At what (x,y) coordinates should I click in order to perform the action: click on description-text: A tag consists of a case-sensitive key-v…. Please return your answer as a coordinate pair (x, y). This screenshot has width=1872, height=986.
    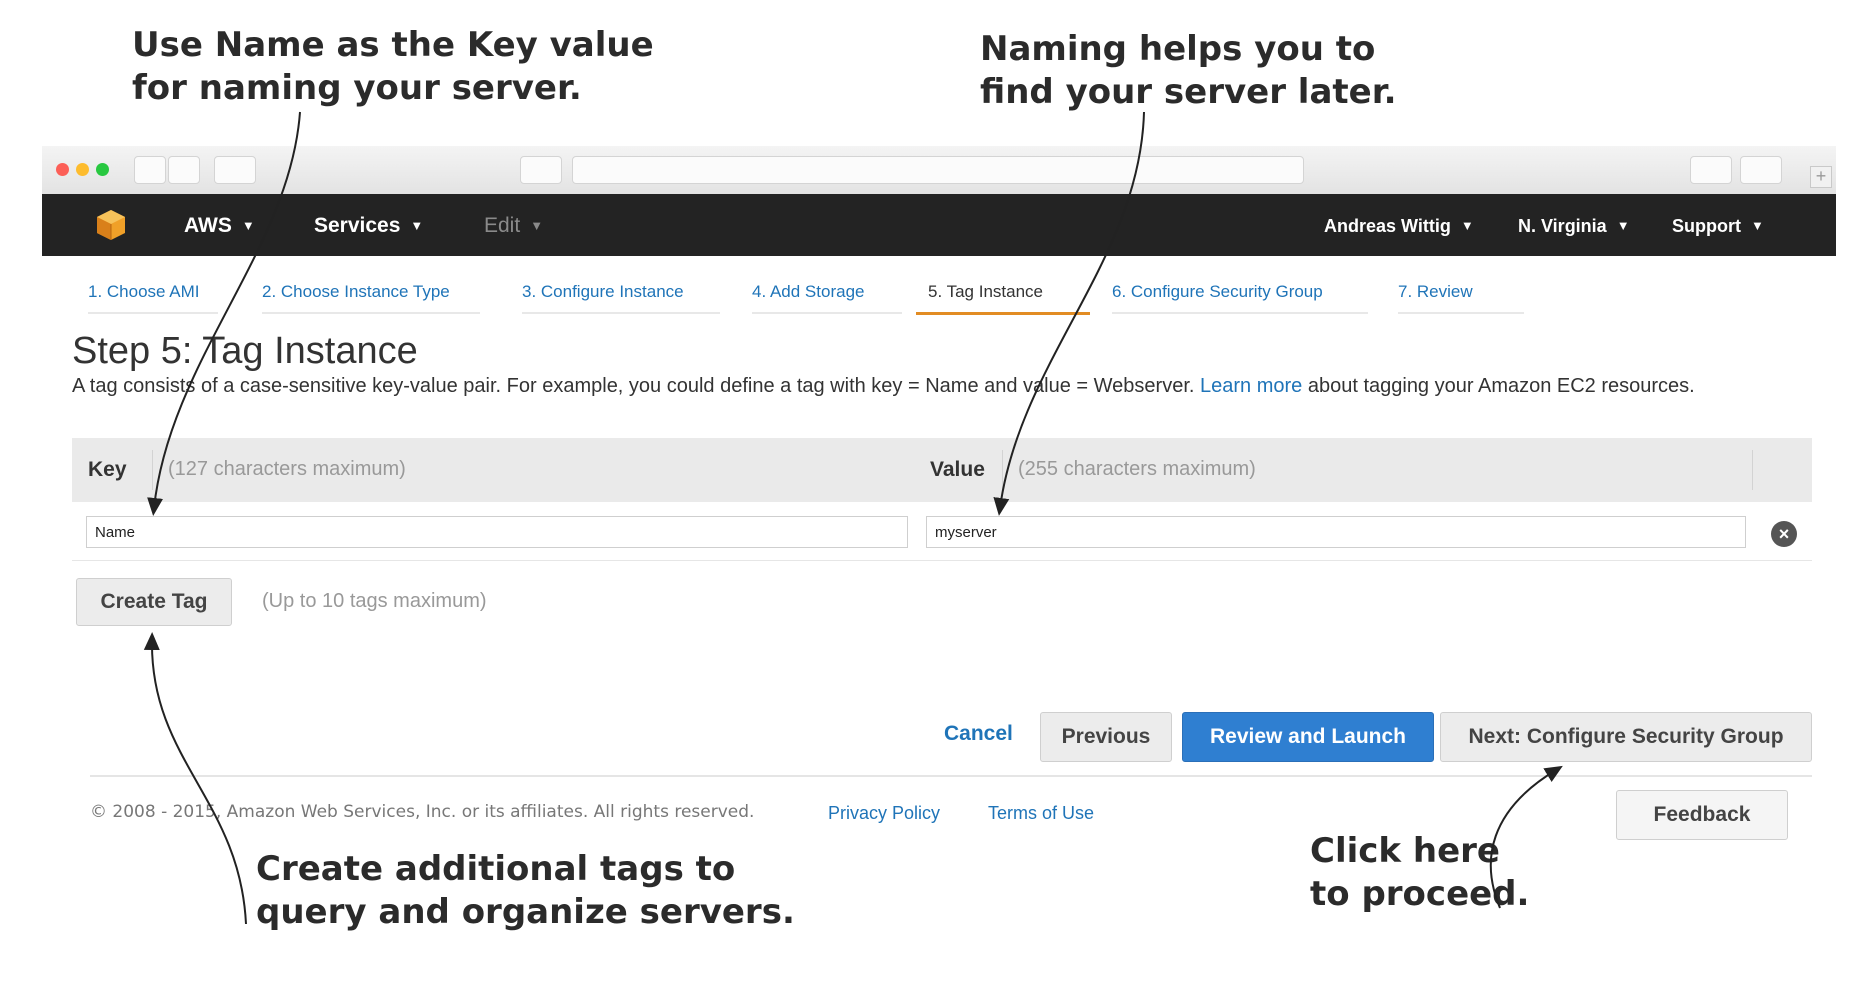
    Looking at the image, I should click on (636, 386).